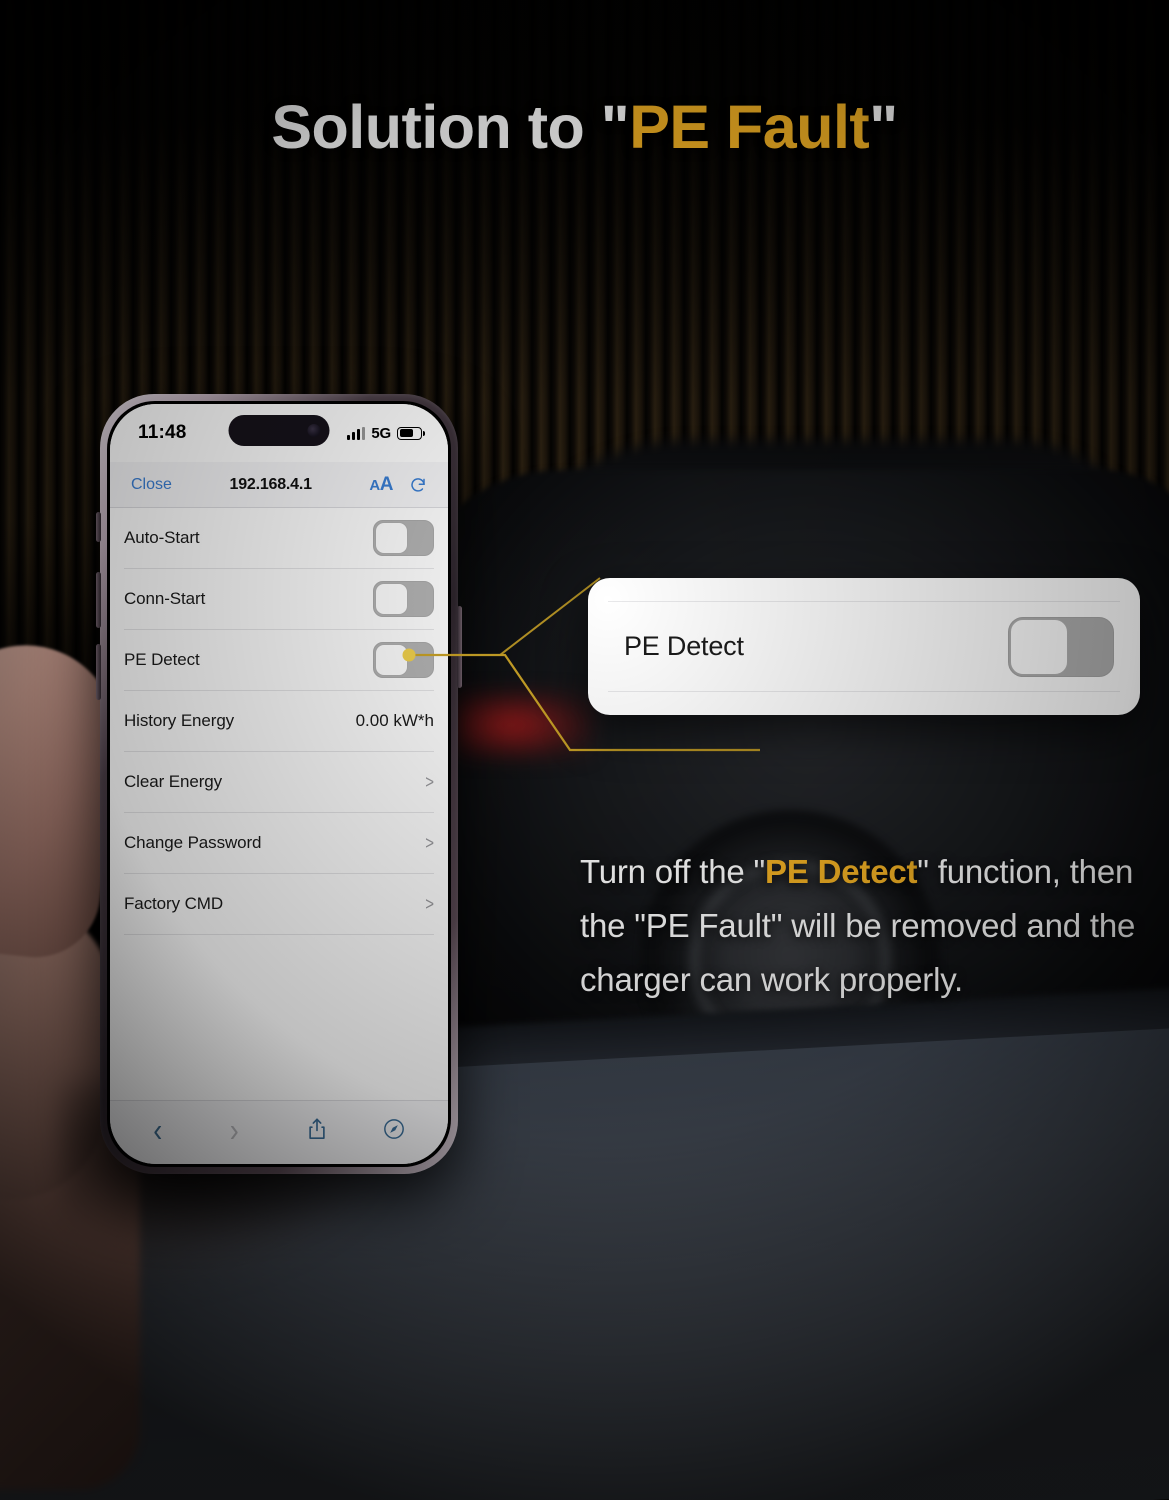 The height and width of the screenshot is (1500, 1169). I want to click on safari-url-bar: Close 192.168.4.1 AA, so click(279, 485).